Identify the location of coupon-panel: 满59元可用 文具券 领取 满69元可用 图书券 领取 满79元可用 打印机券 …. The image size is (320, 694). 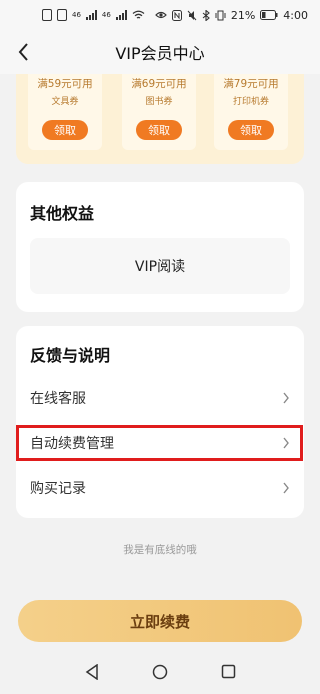
(160, 119).